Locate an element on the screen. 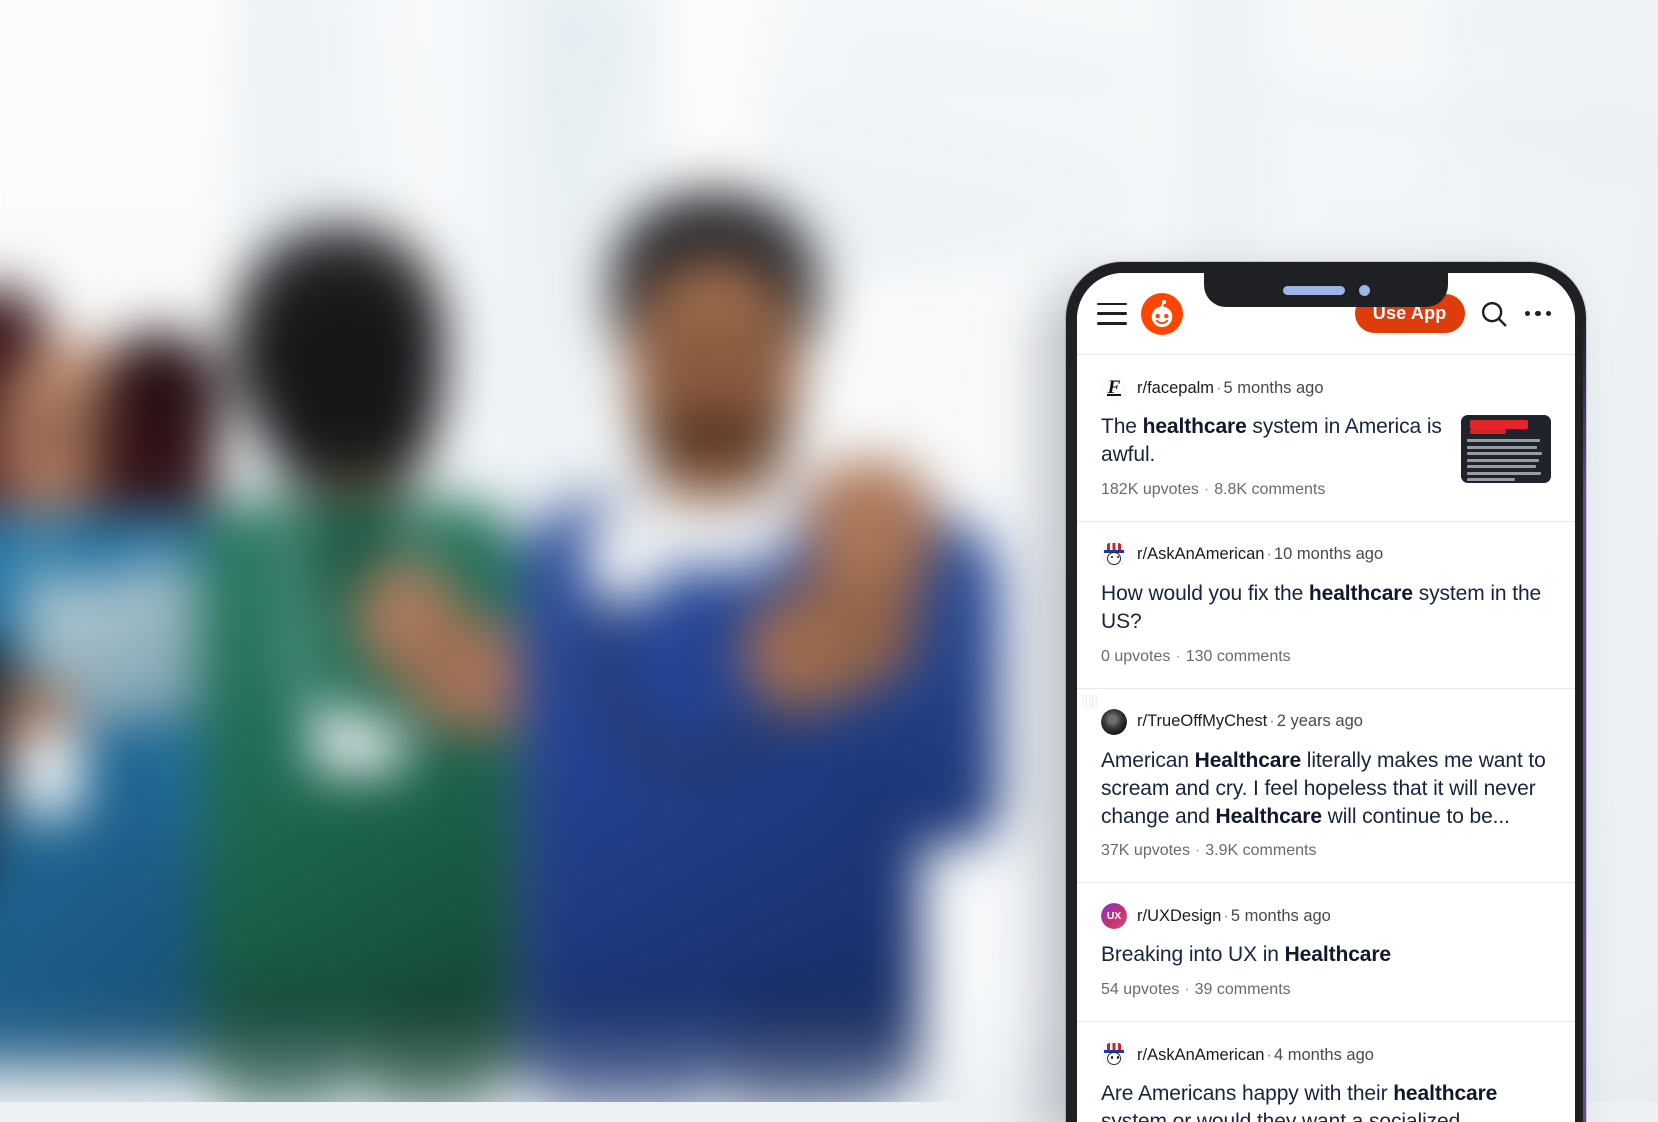 Image resolution: width=1658 pixels, height=1122 pixels. person-left-id-badge is located at coordinates (49, 773).